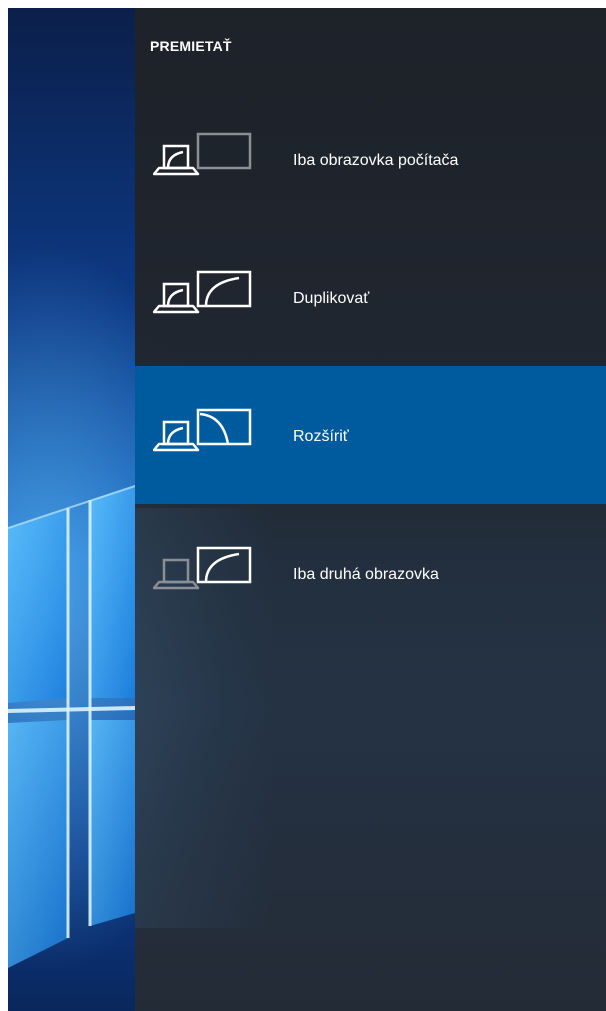  Describe the element at coordinates (321, 436) in the screenshot. I see `option-label: Rozšíriť` at that location.